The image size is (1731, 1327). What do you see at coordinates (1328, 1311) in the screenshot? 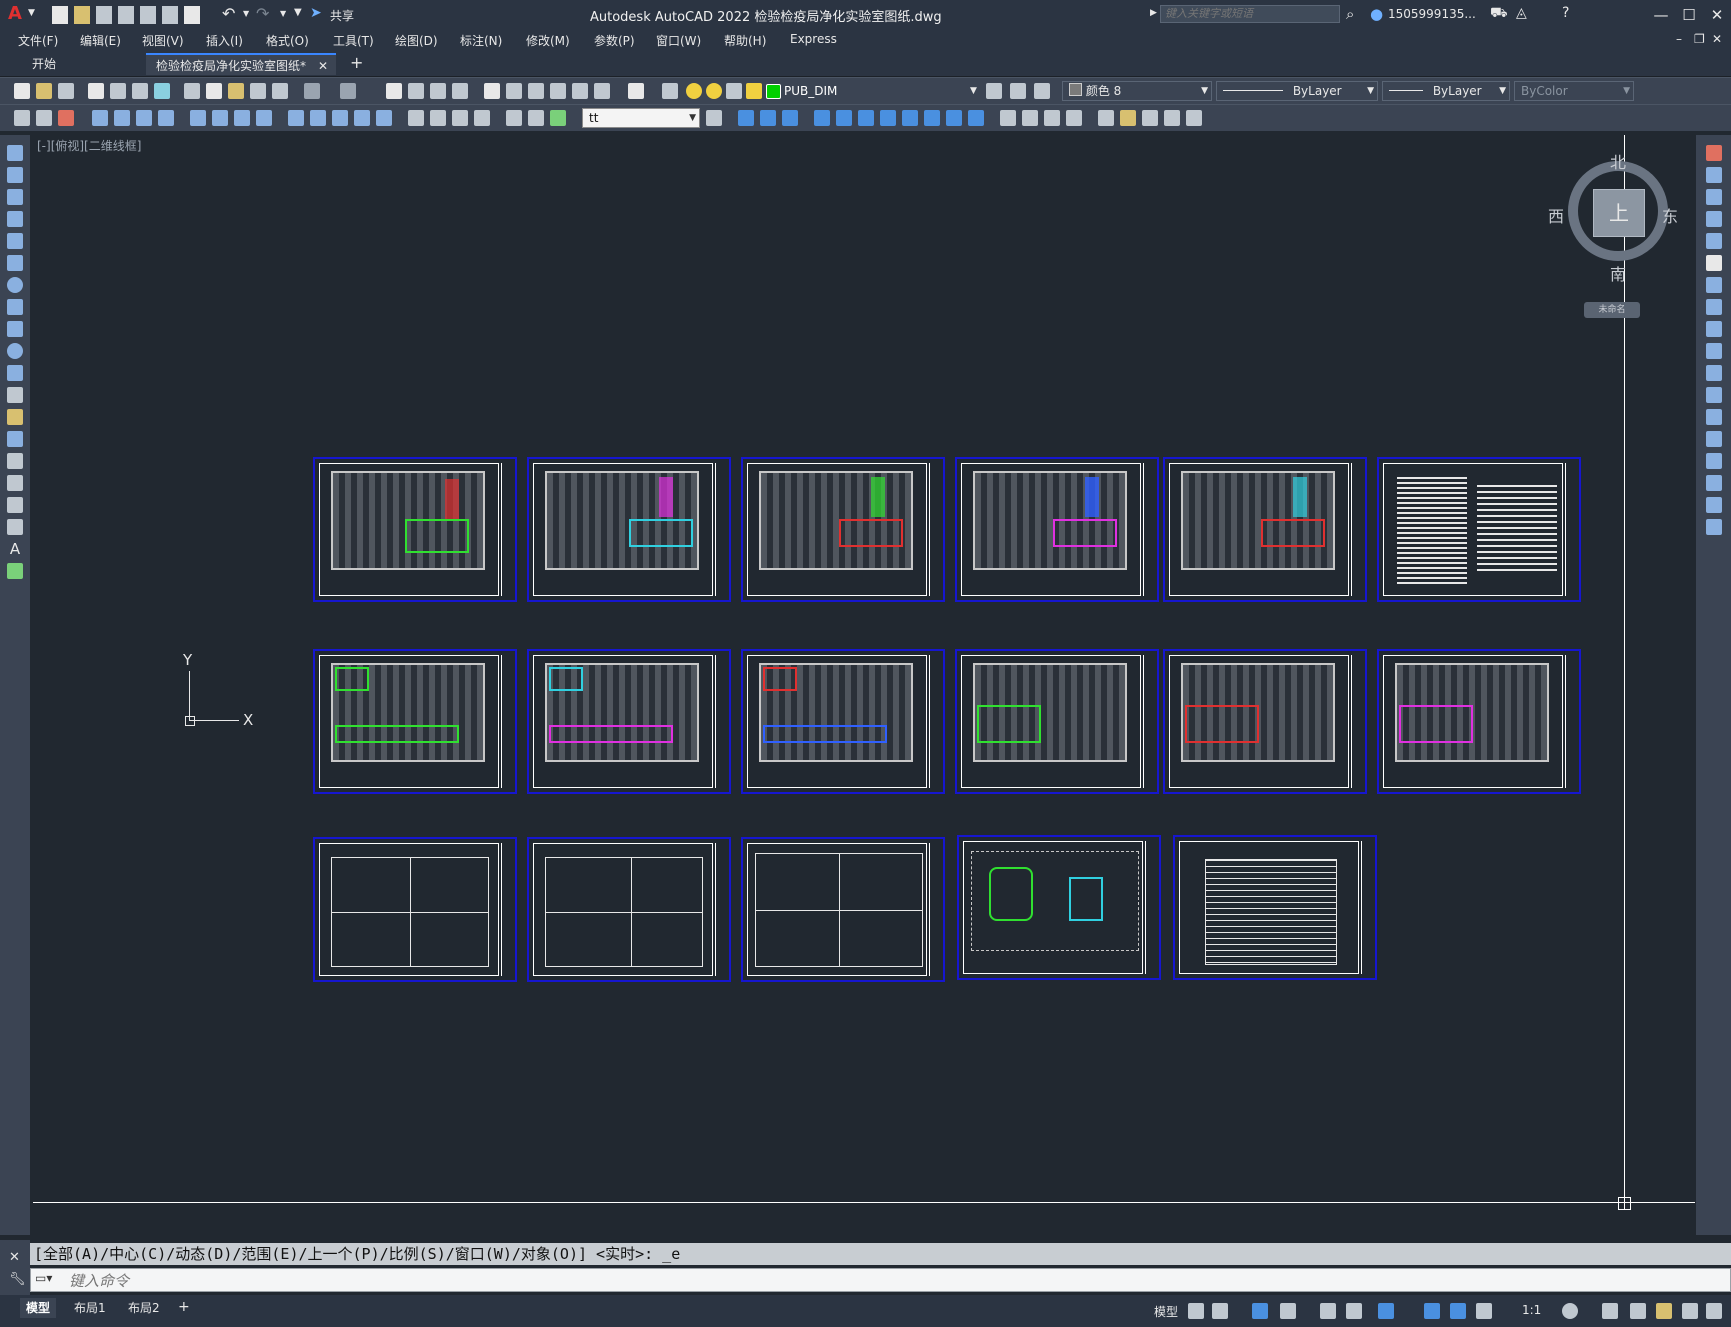
I see `isodraft-icon` at bounding box center [1328, 1311].